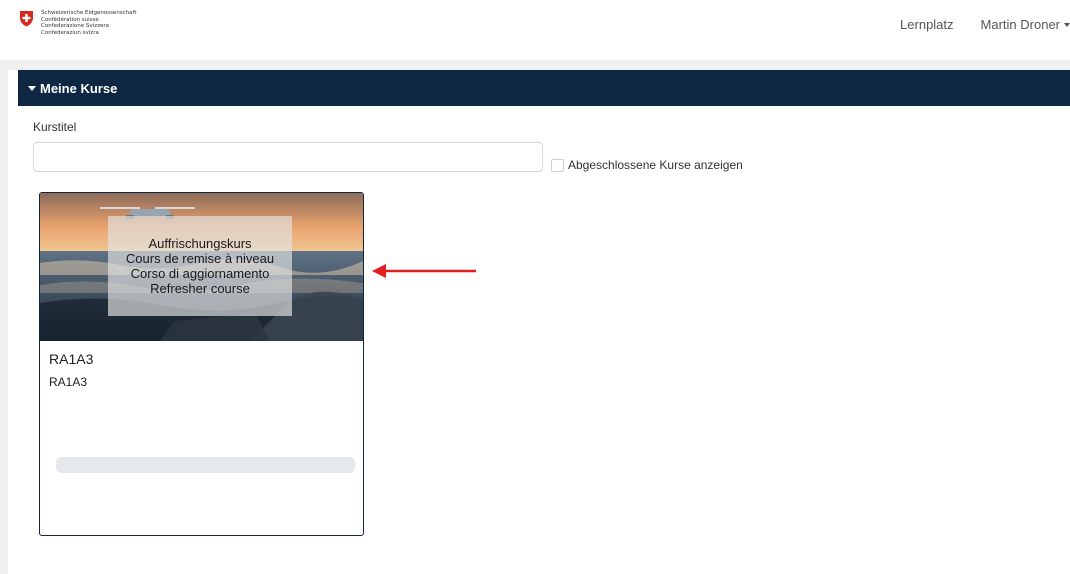 This screenshot has height=574, width=1070. I want to click on caption-line-en: Refresher course, so click(200, 288).